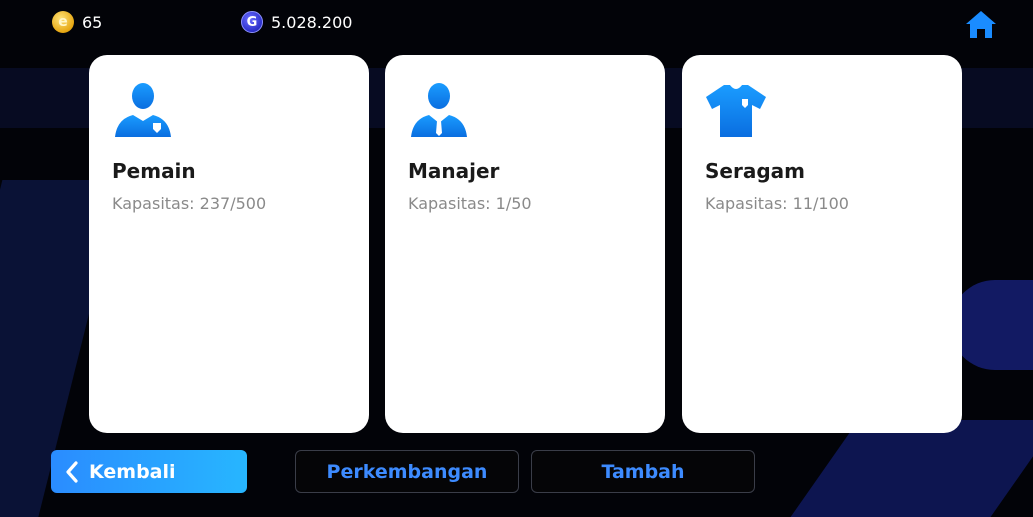 The height and width of the screenshot is (517, 1033). Describe the element at coordinates (77, 22) in the screenshot. I see `coins-balance: e 65` at that location.